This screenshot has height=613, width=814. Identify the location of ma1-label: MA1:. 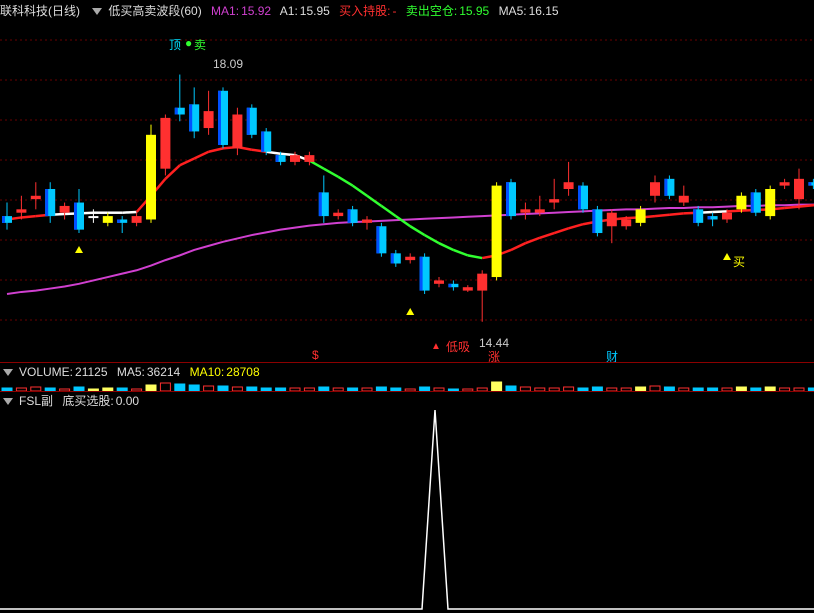
(225, 11).